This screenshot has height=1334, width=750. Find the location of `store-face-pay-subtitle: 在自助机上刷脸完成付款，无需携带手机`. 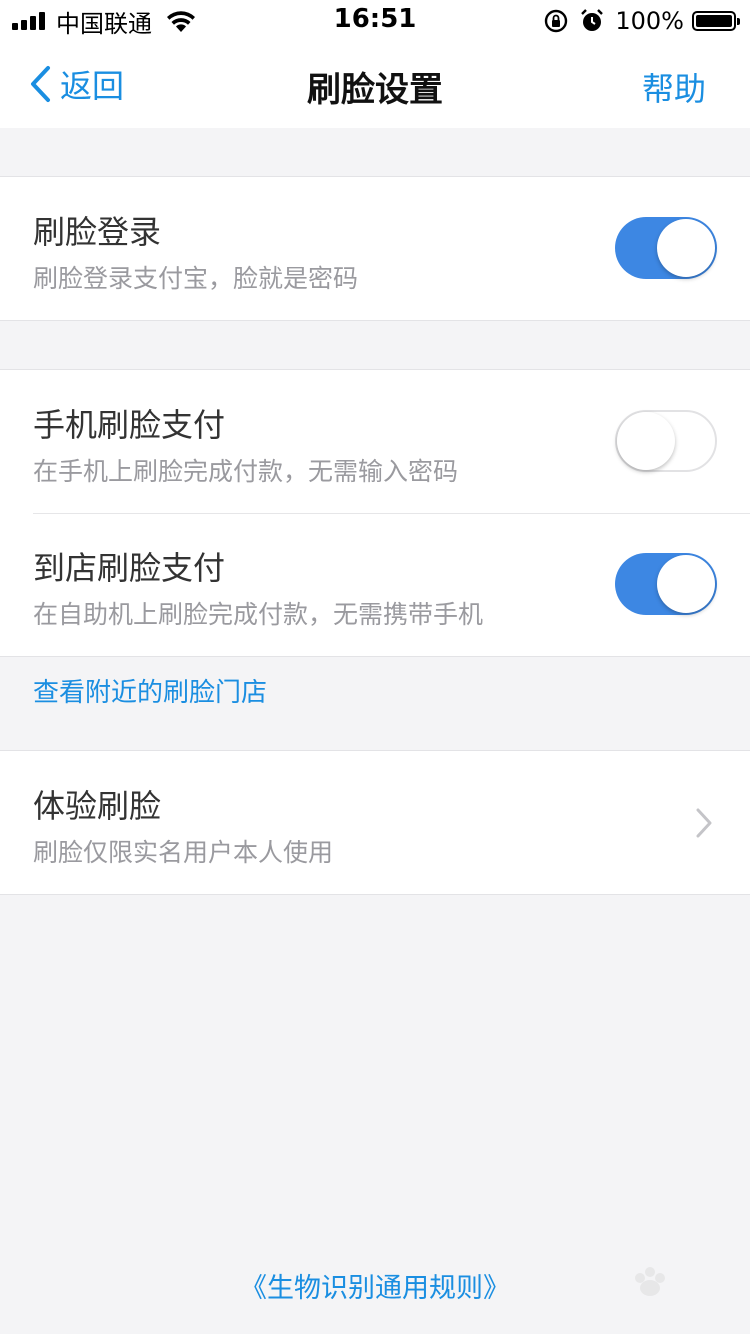

store-face-pay-subtitle: 在自助机上刷脸完成付款，无需携带手机 is located at coordinates (258, 614).